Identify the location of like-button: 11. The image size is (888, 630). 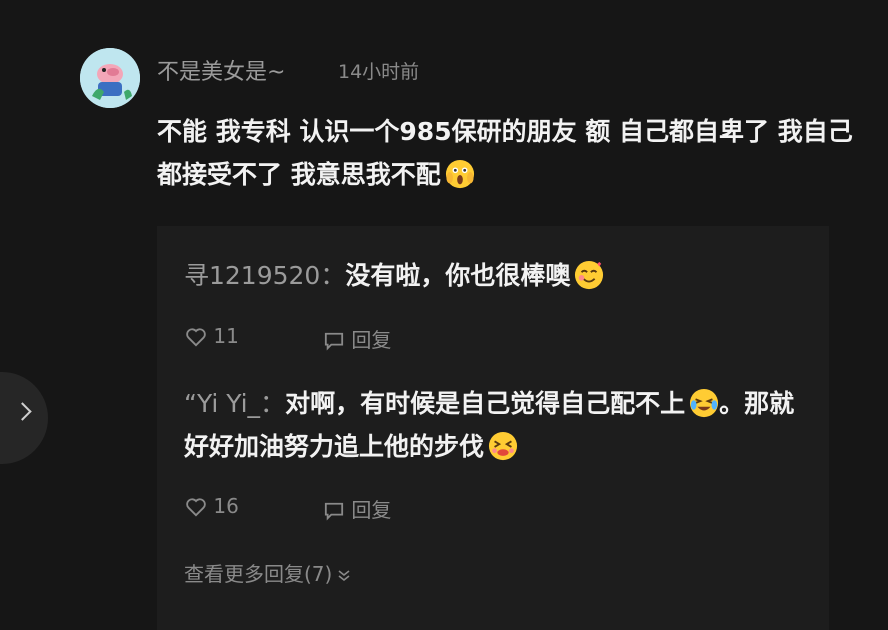
(212, 336).